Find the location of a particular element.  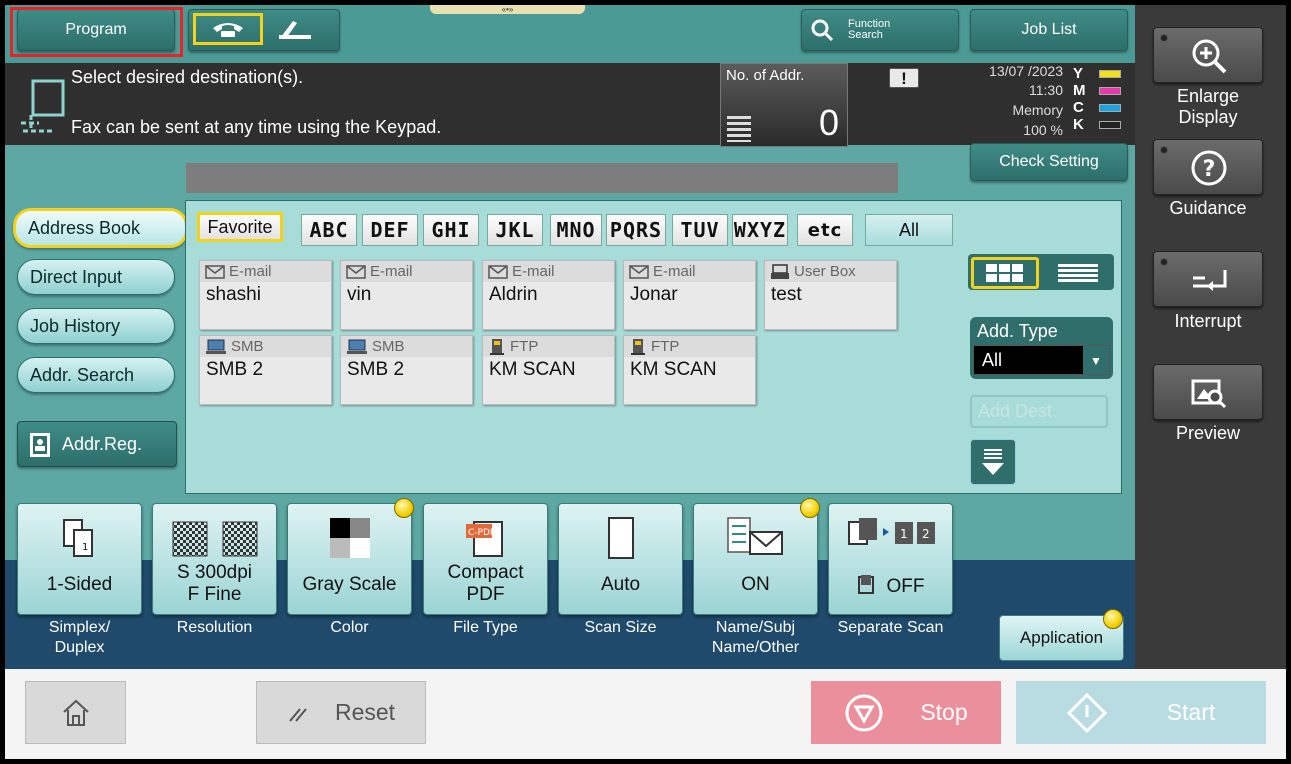

list-view-button is located at coordinates (1078, 273).